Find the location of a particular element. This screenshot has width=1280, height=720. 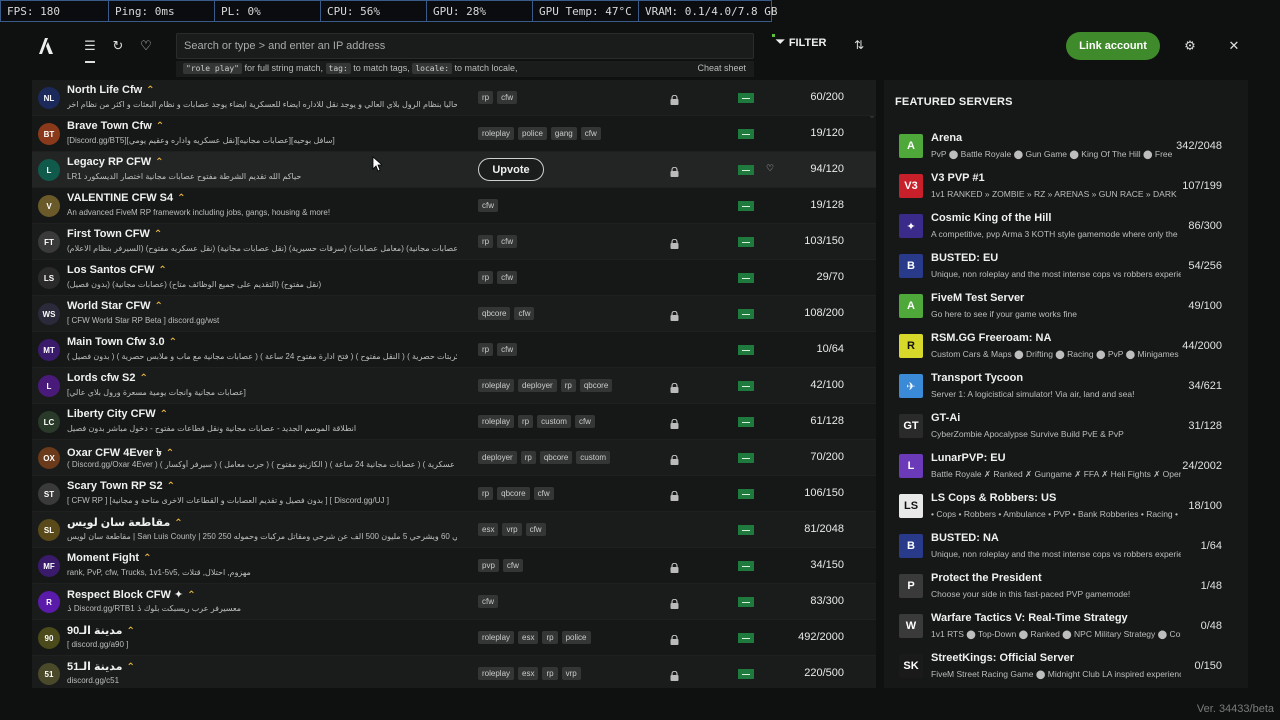

hint-text: for full string match, is located at coordinates (283, 68).